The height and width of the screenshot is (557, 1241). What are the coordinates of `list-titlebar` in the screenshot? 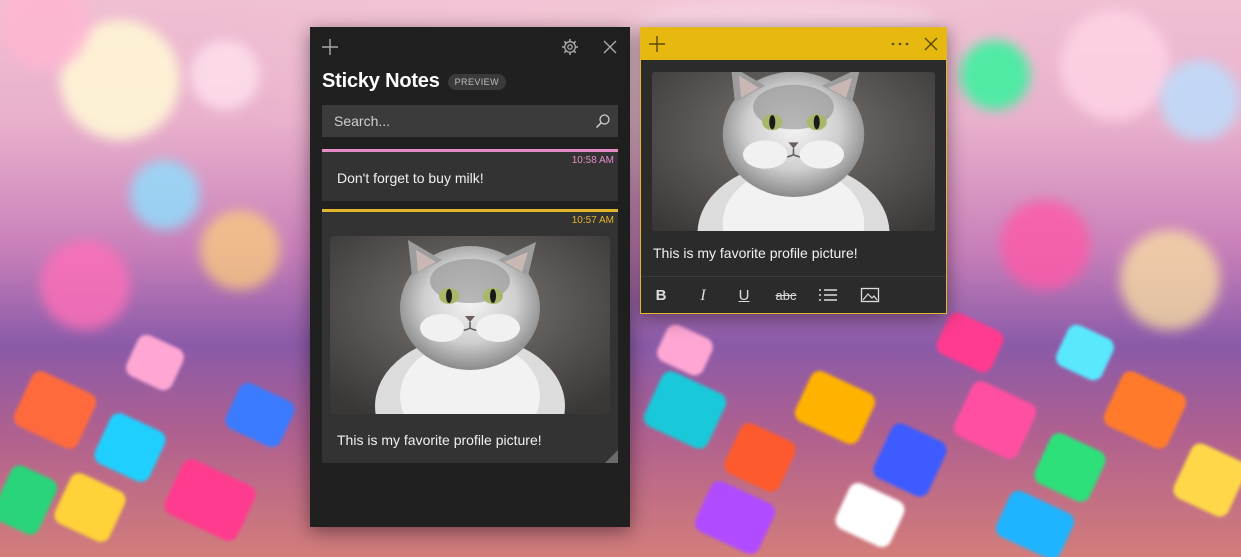 It's located at (470, 47).